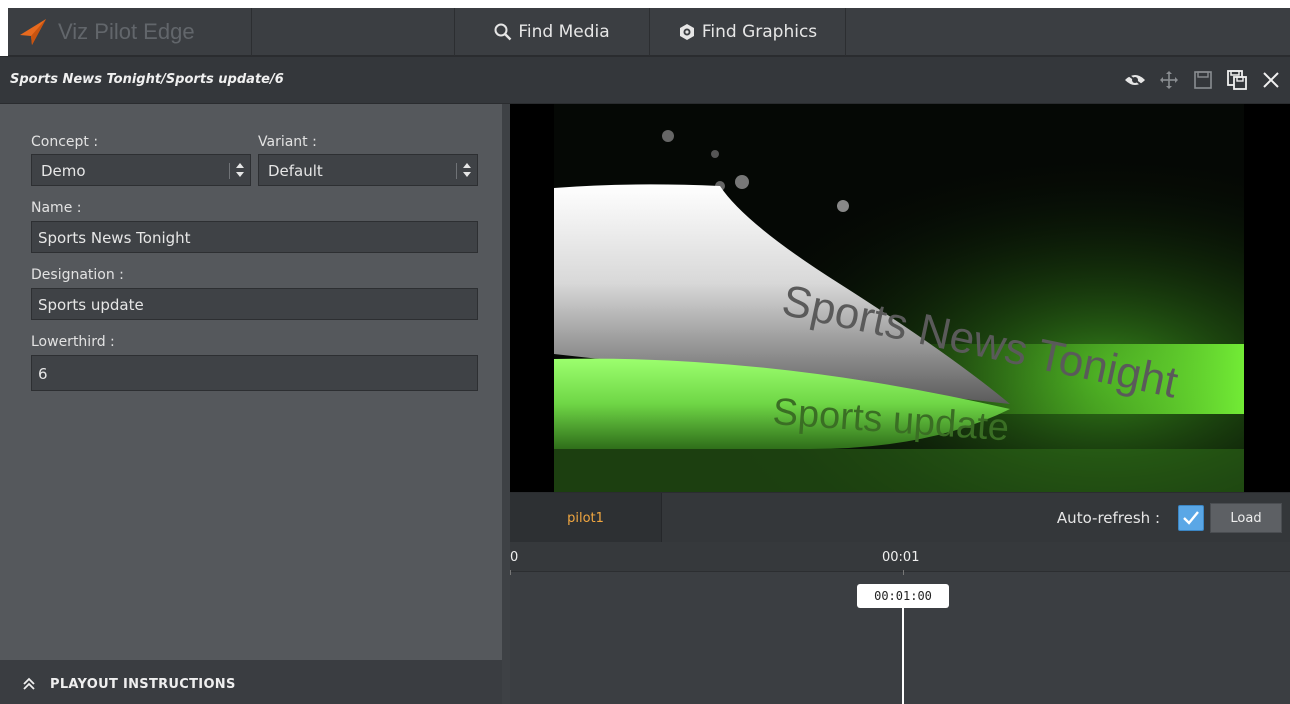 Image resolution: width=1290 pixels, height=704 pixels. What do you see at coordinates (900, 623) in the screenshot?
I see `timeline: 0 00:01 00:01:00` at bounding box center [900, 623].